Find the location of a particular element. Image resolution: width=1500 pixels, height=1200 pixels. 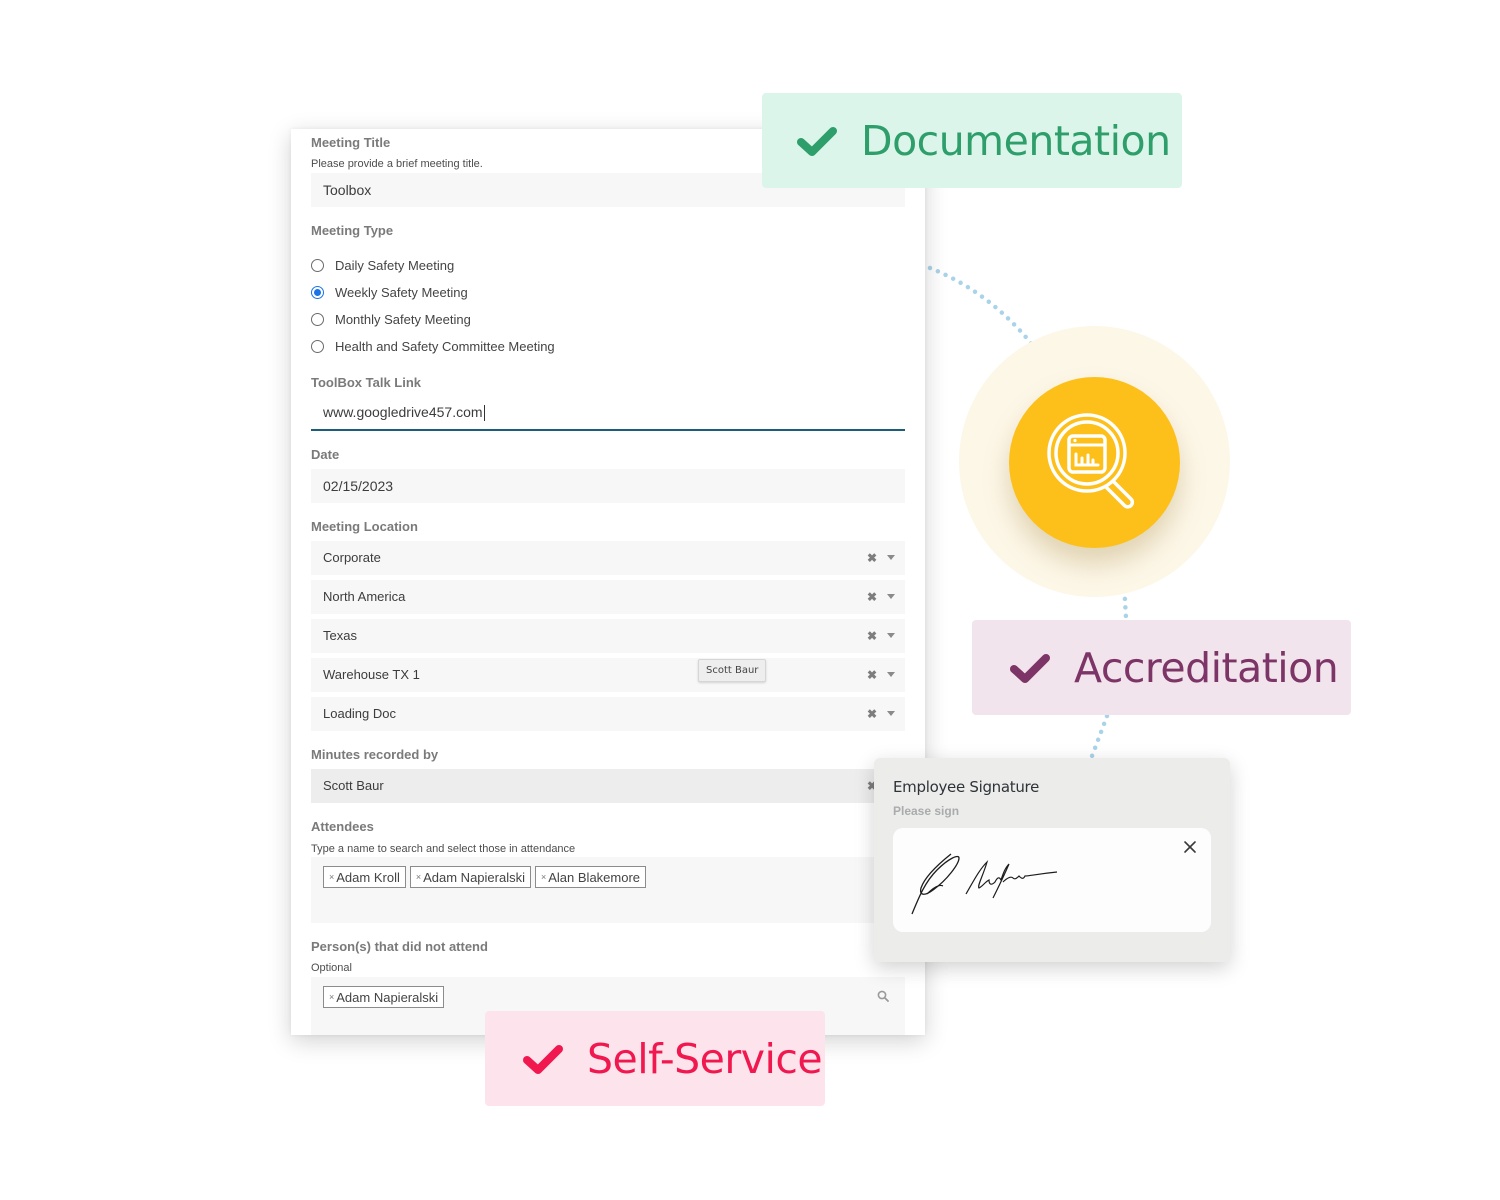

connector-accreditation-to-signature is located at coordinates (1099, 736).